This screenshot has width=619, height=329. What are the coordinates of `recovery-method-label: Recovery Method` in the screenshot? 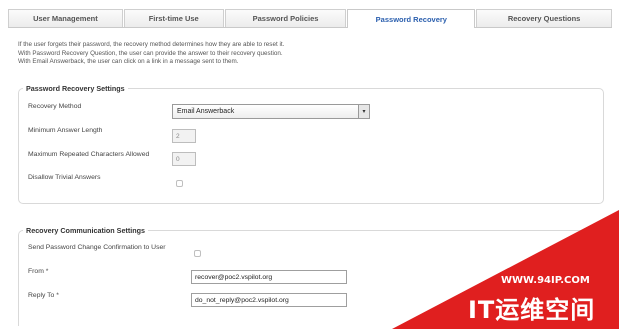 It's located at (55, 106).